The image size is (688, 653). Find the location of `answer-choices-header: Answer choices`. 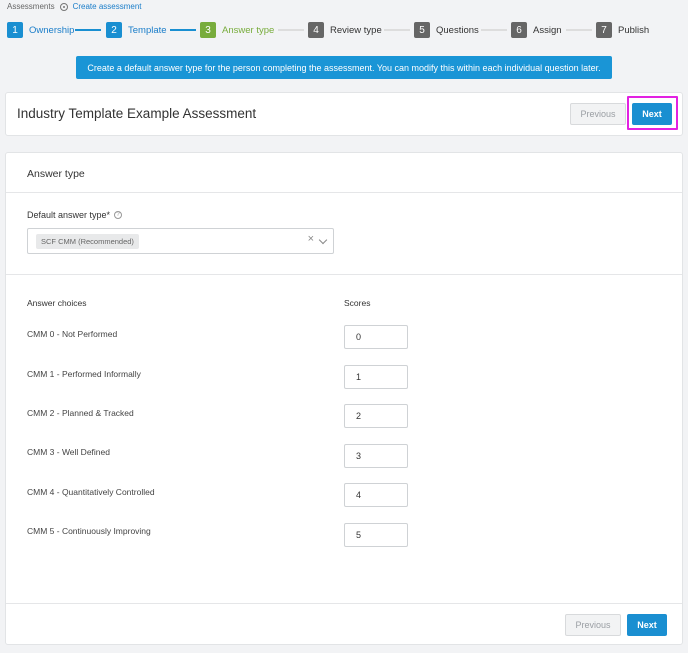

answer-choices-header: Answer choices is located at coordinates (57, 303).